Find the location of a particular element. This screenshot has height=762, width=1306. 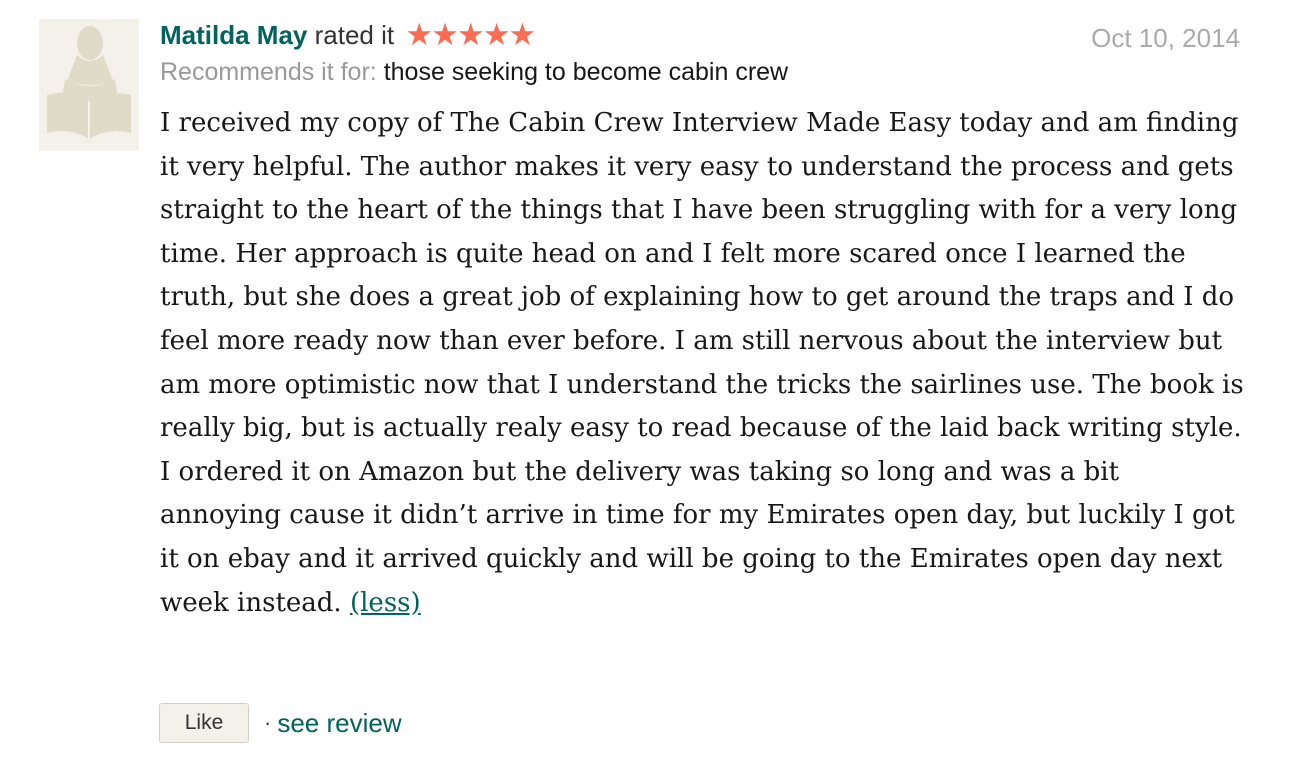

rated-text: rated it is located at coordinates (354, 35).